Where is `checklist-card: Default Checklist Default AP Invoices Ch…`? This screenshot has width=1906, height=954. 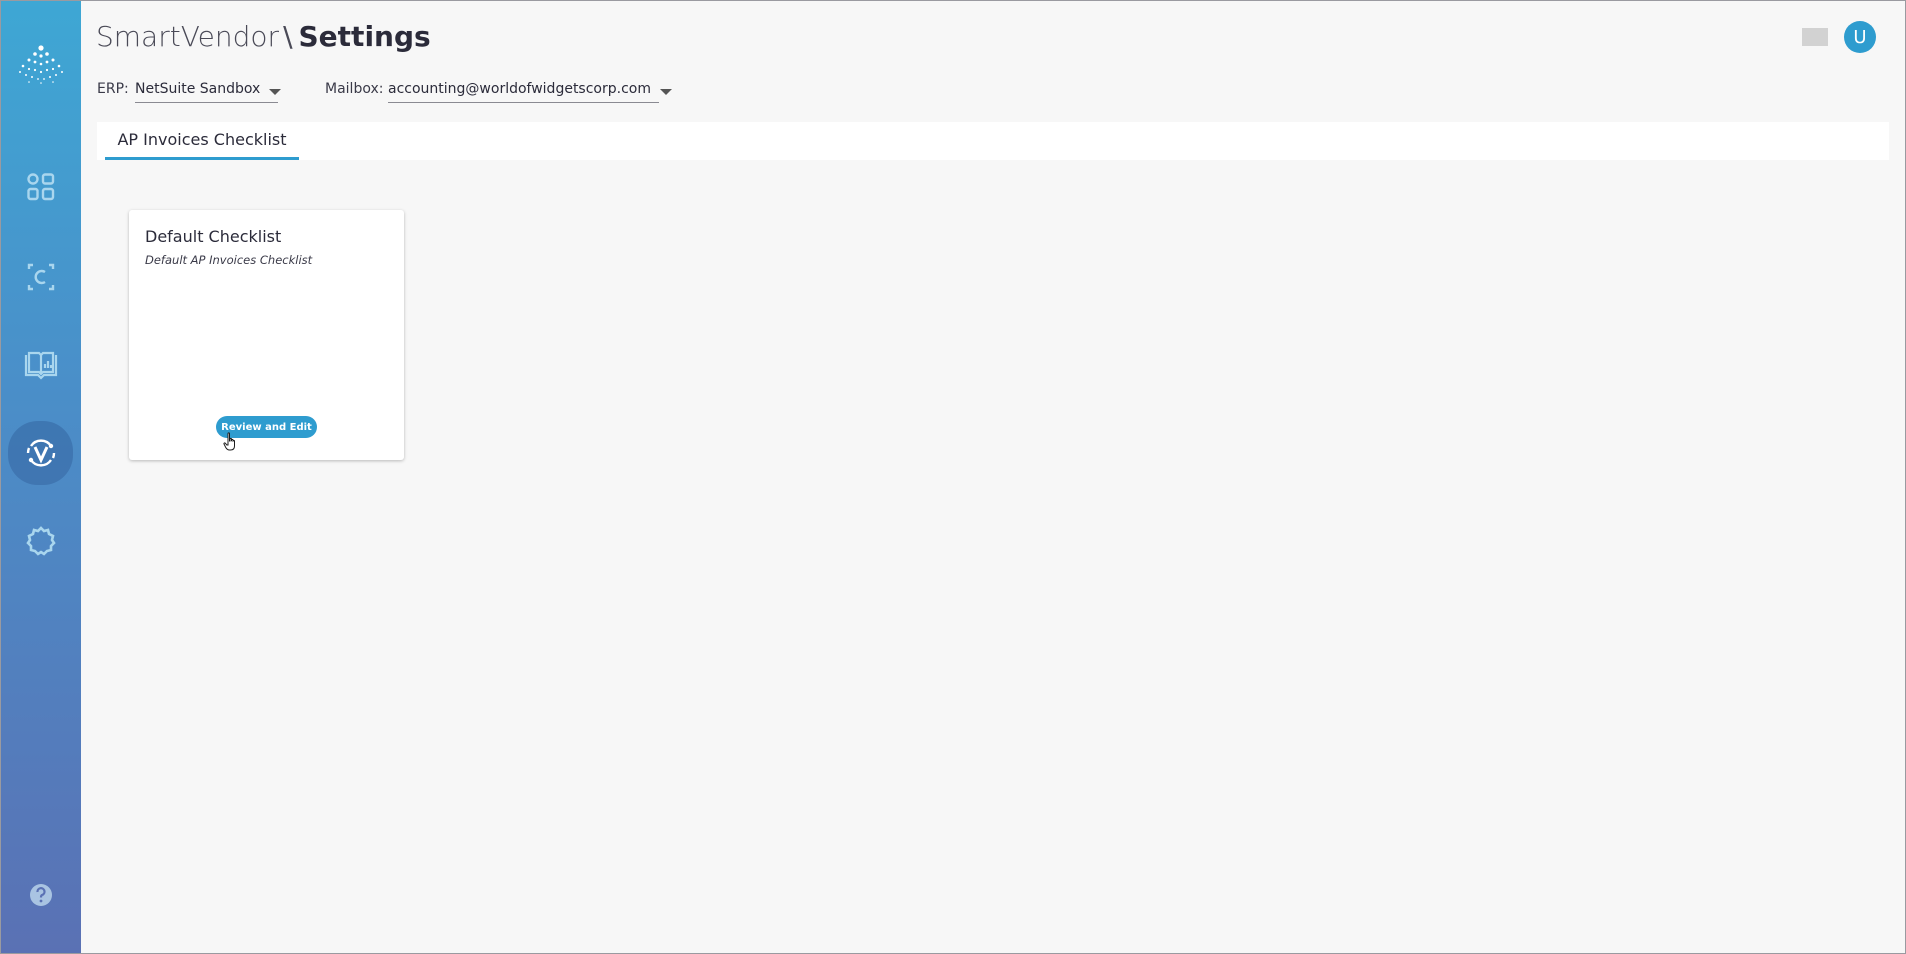
checklist-card: Default Checklist Default AP Invoices Ch… is located at coordinates (266, 335).